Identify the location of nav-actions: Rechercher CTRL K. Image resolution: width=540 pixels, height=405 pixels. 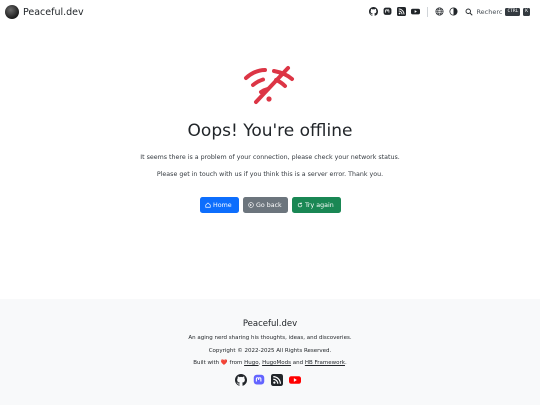
(450, 11).